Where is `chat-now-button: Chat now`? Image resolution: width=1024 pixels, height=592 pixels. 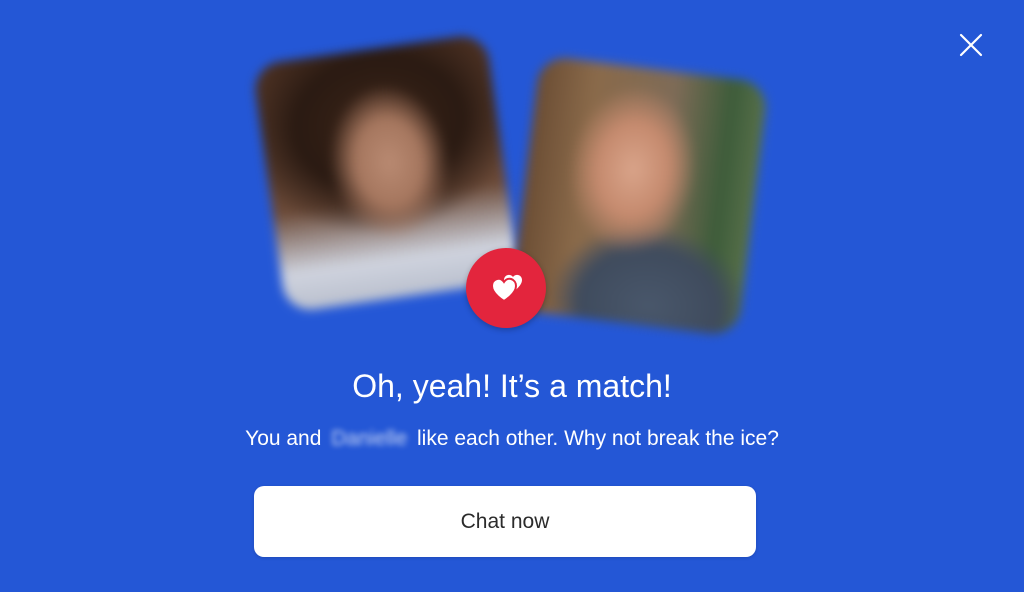 chat-now-button: Chat now is located at coordinates (505, 521).